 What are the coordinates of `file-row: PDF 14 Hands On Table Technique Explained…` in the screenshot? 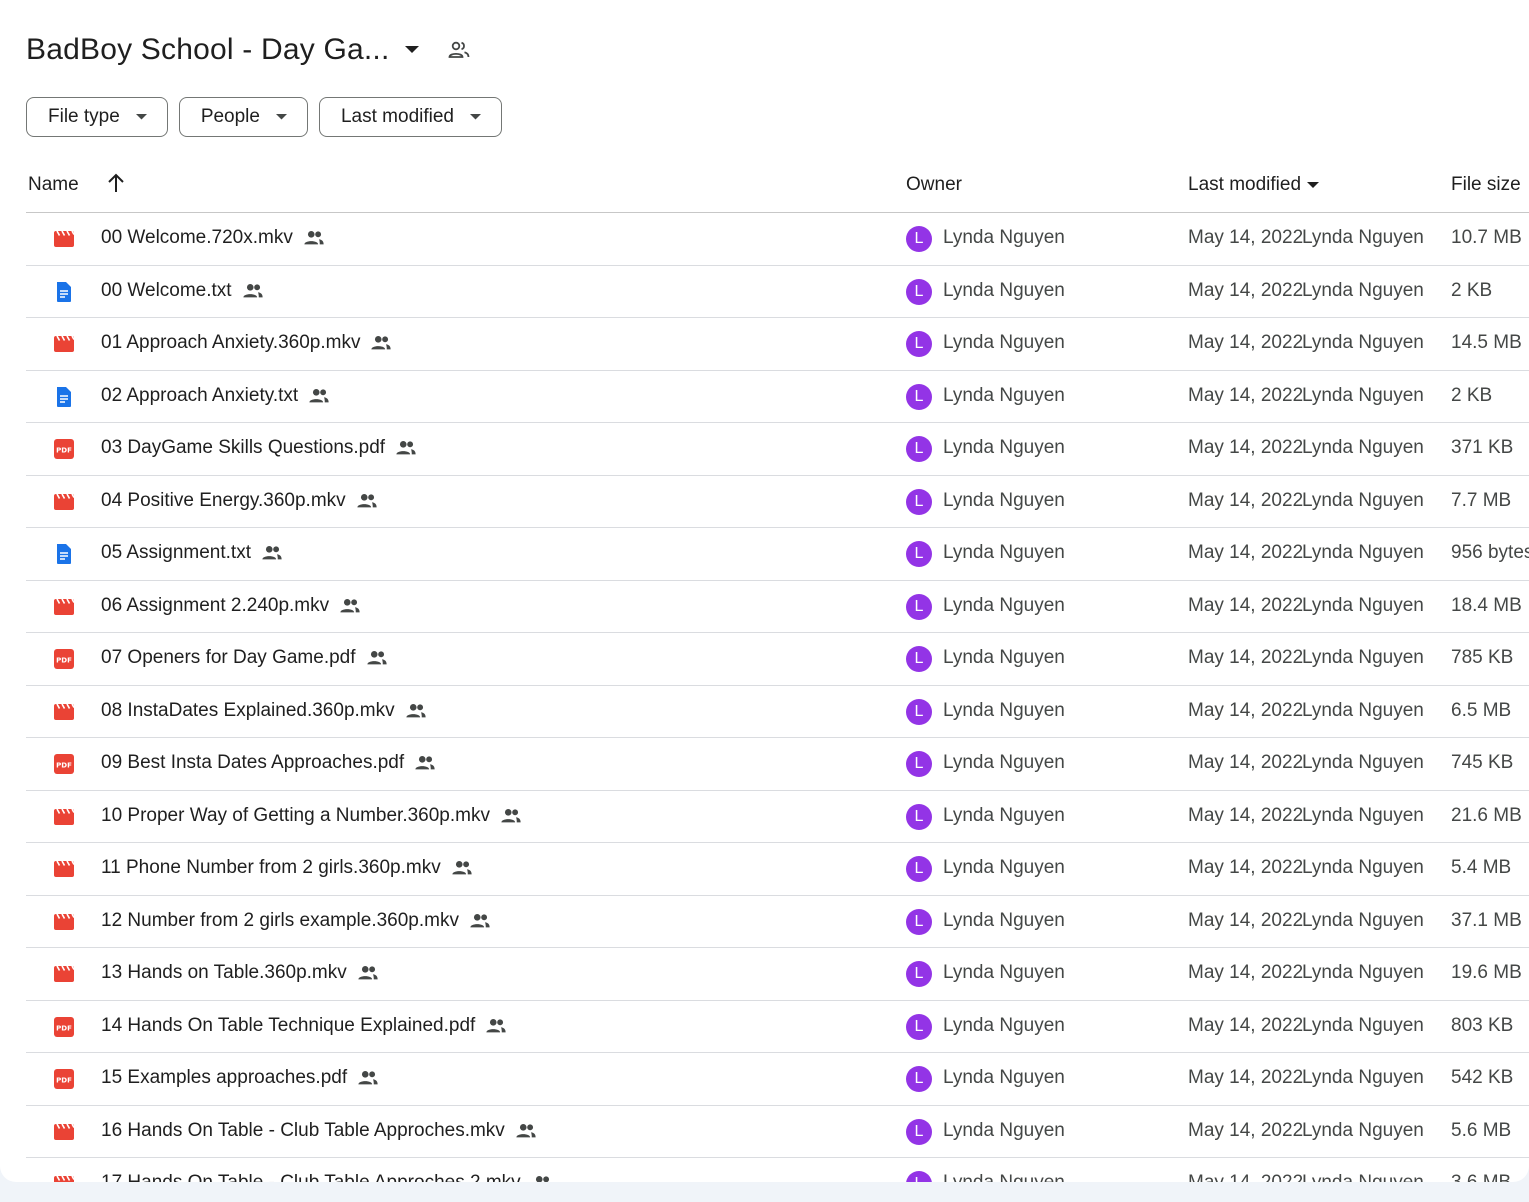 It's located at (777, 1027).